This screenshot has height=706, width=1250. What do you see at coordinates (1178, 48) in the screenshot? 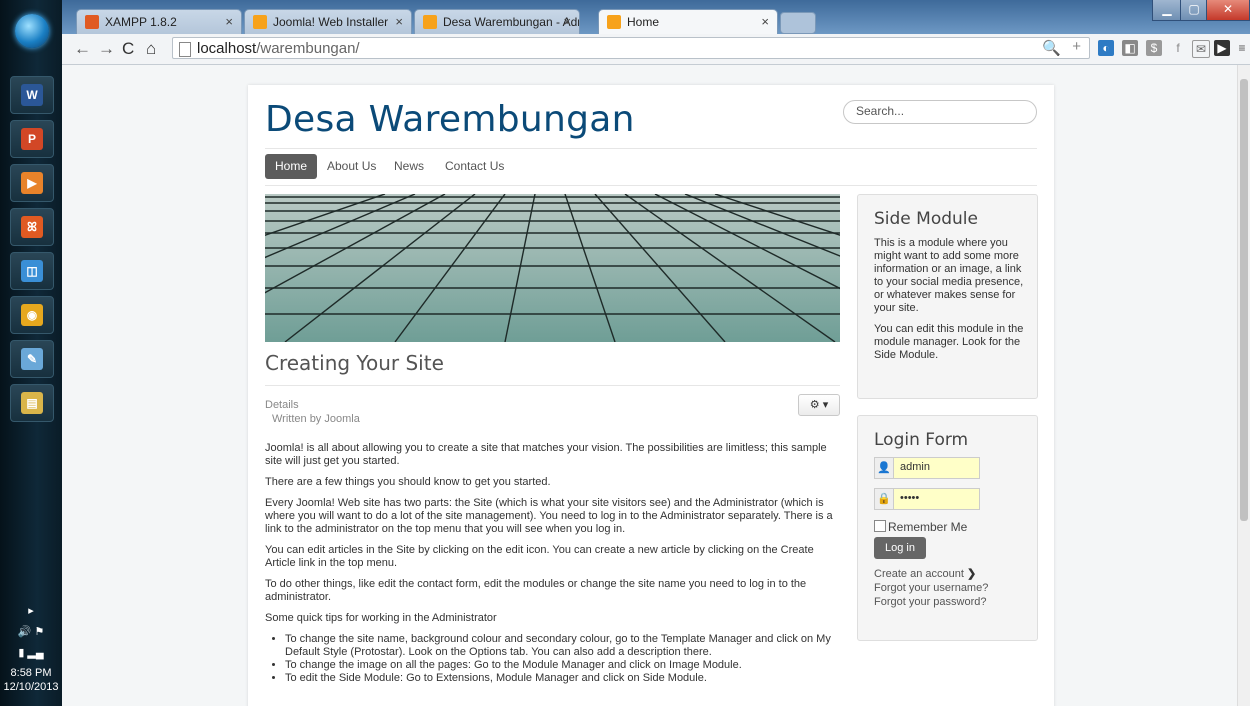
I see `facebook-icon: f` at bounding box center [1178, 48].